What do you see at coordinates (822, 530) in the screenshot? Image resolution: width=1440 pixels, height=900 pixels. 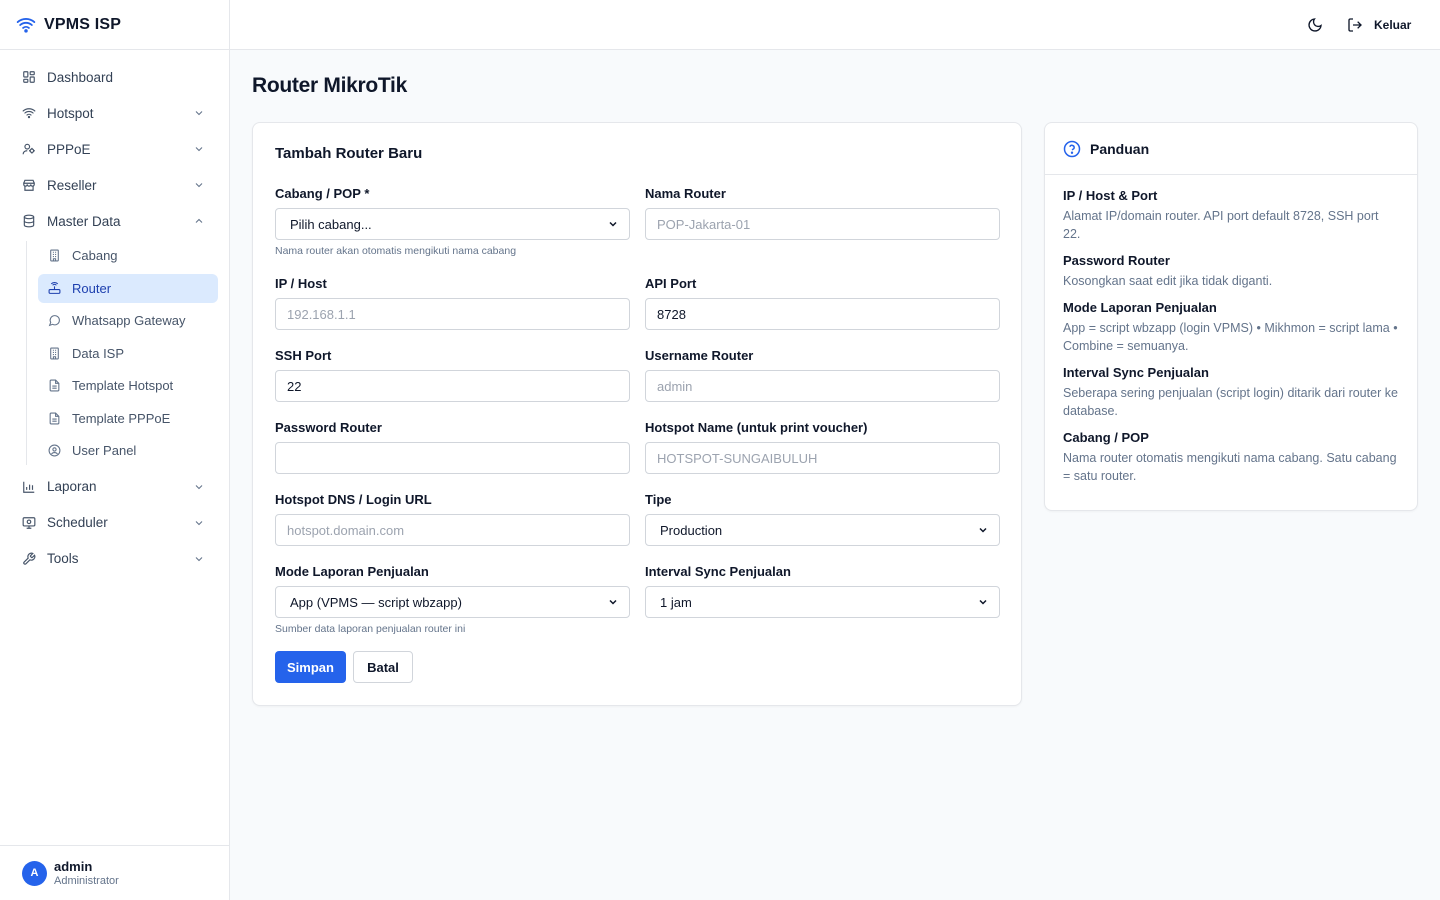 I see `tipe-select: Production` at bounding box center [822, 530].